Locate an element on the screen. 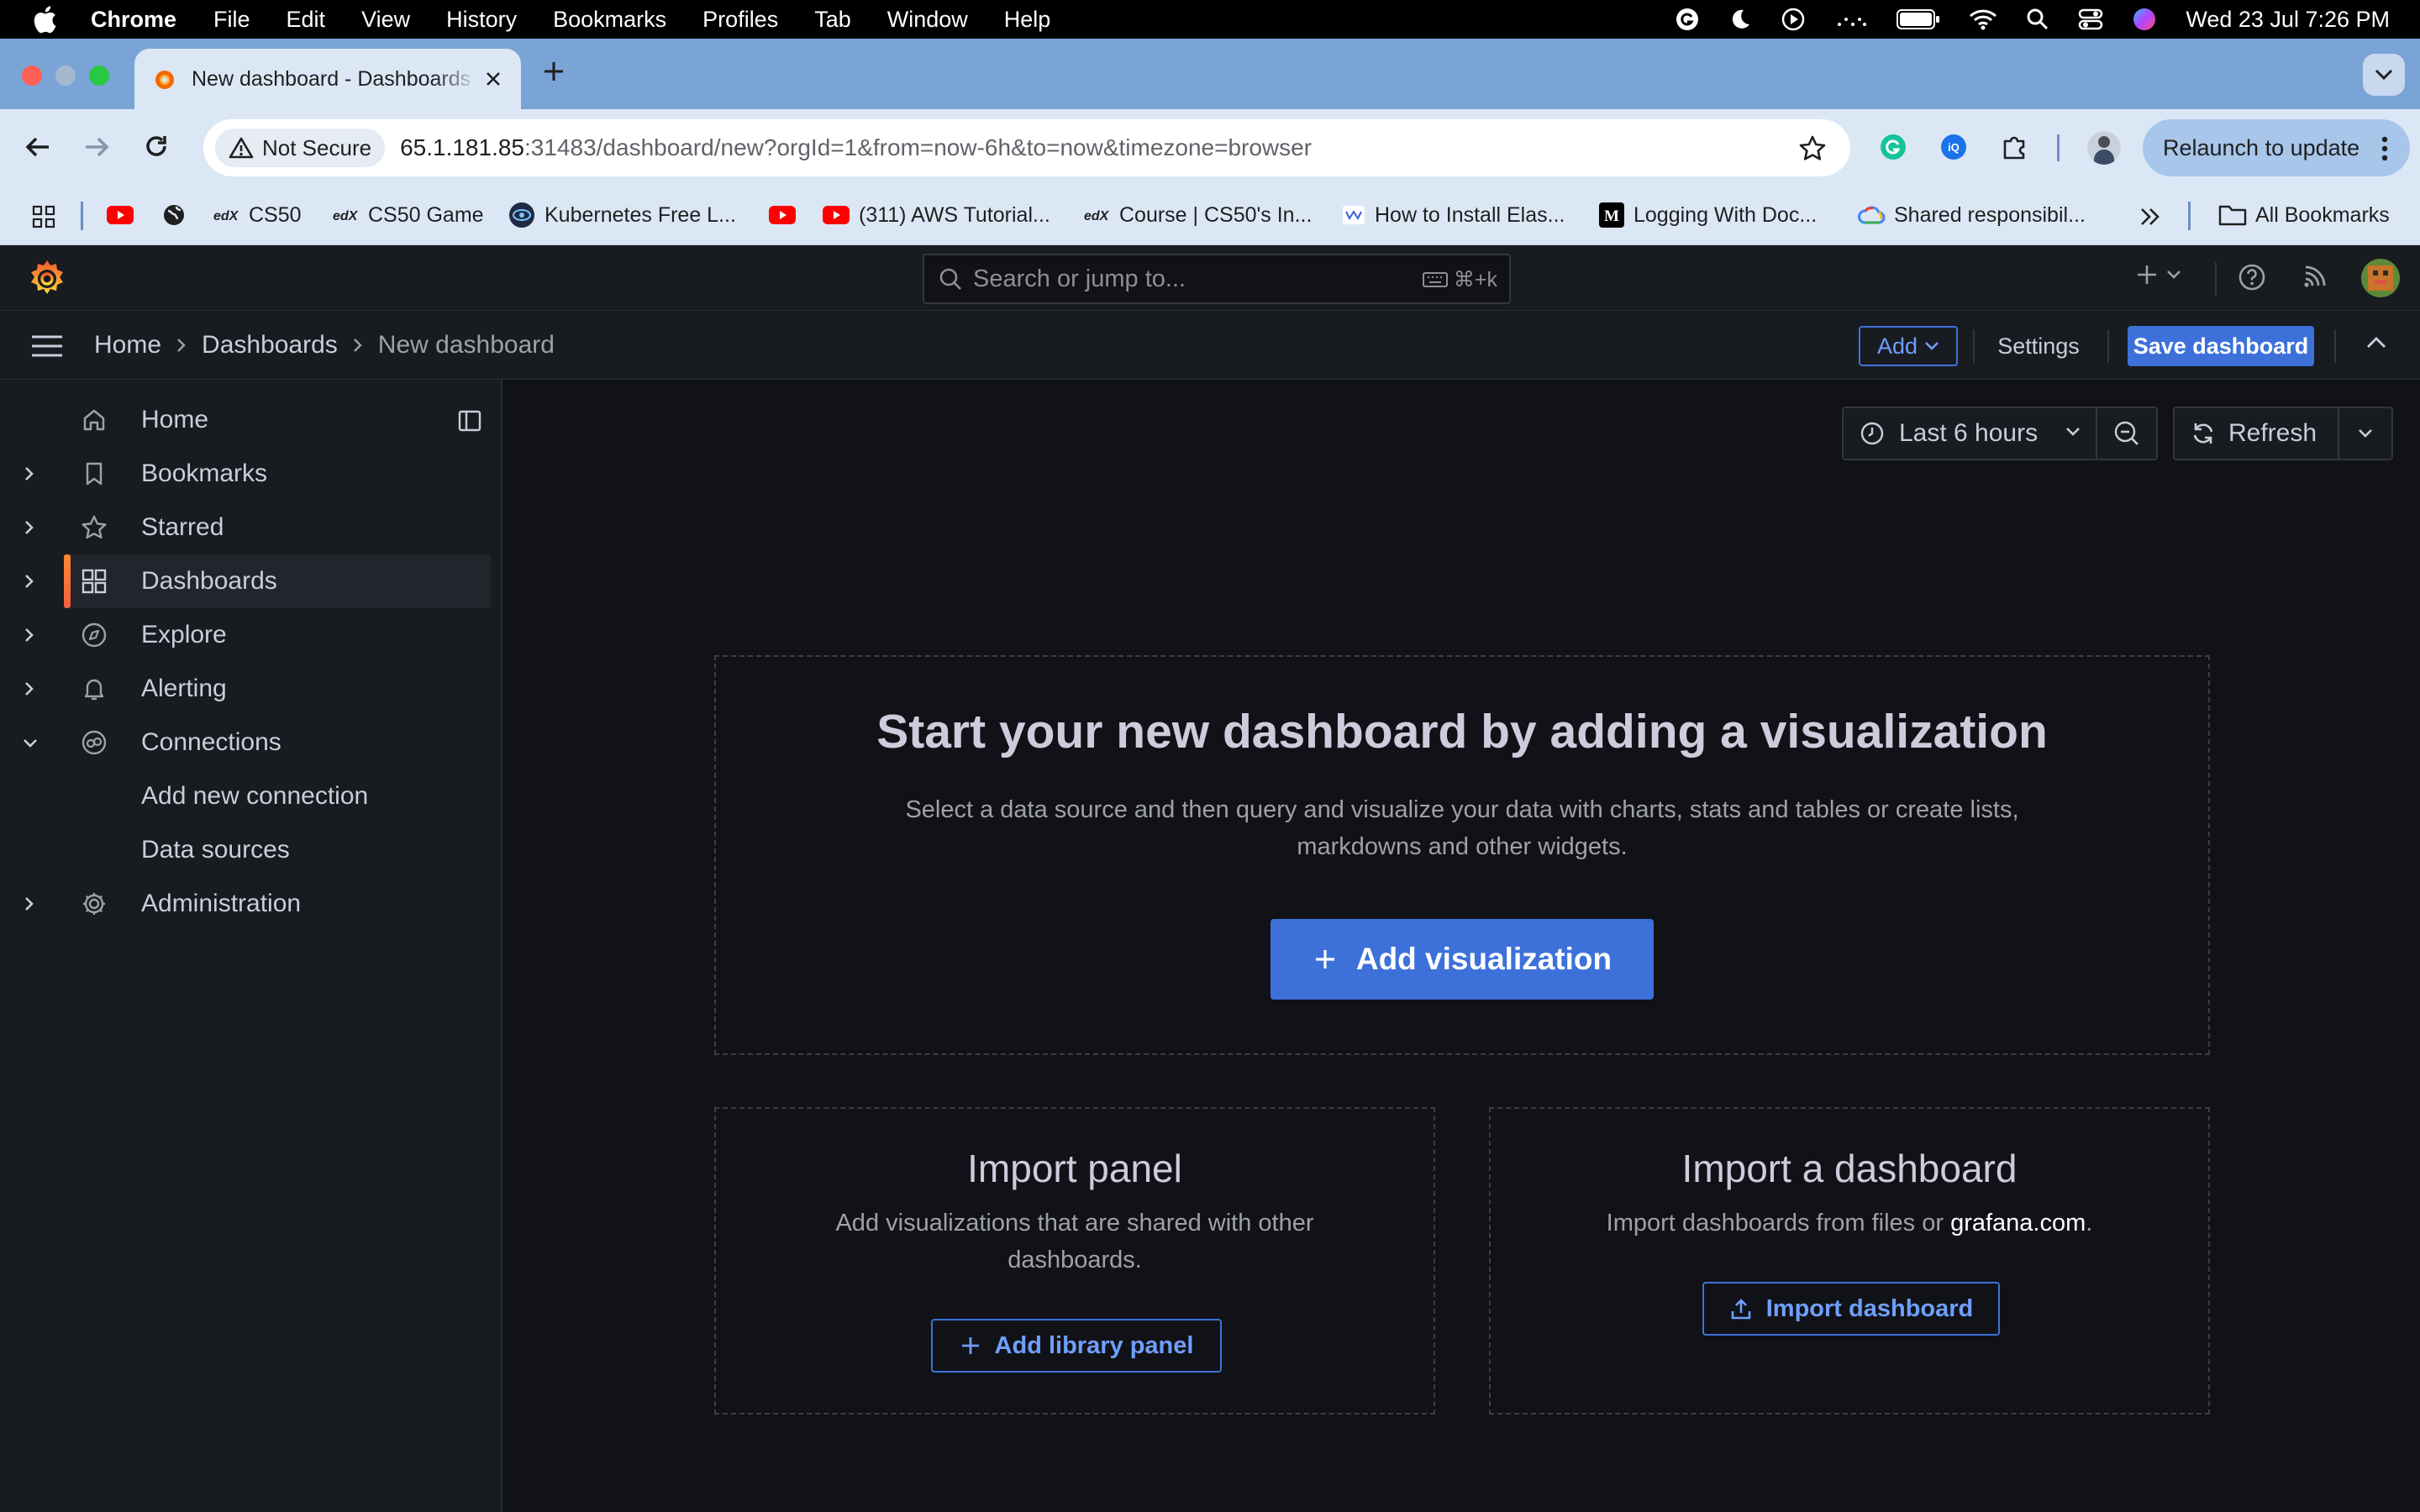 This screenshot has height=1512, width=2420. play-circle-icon is located at coordinates (1794, 19).